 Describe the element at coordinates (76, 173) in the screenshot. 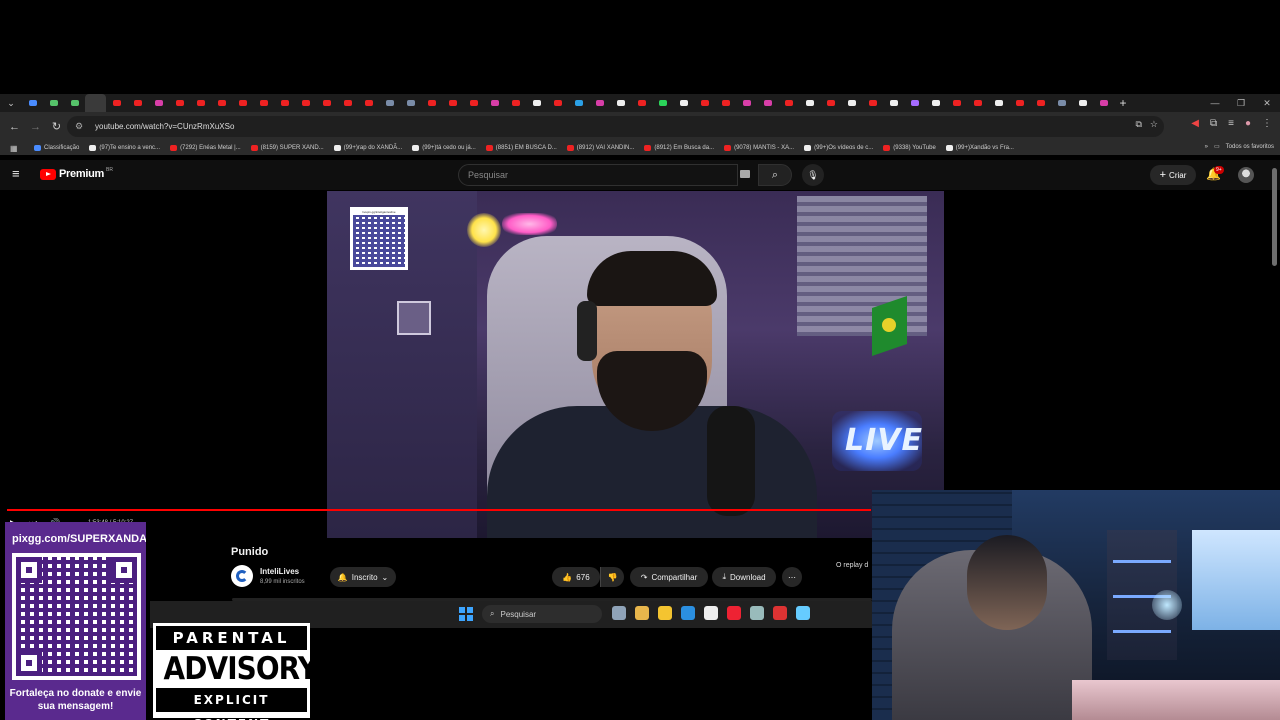

I see `youtube-premium-logo: Premium BR` at that location.